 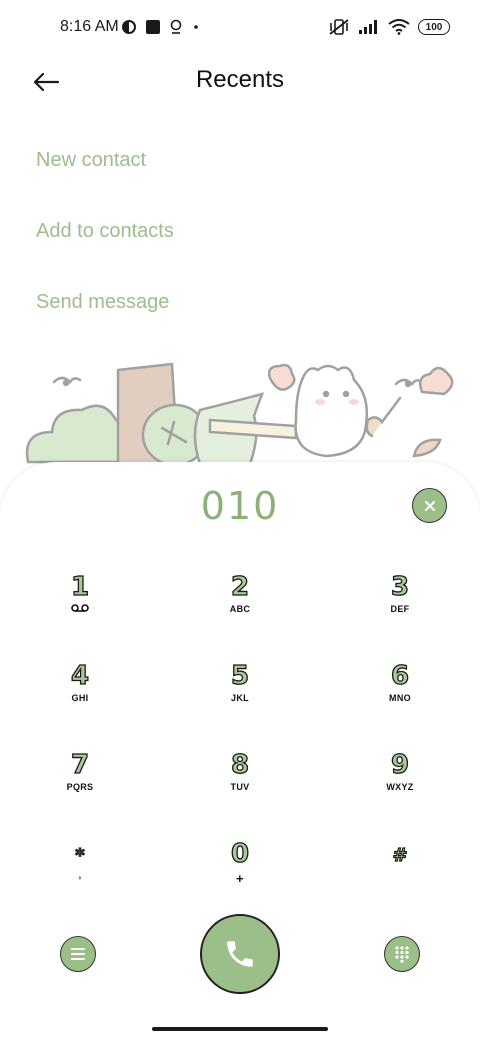 I want to click on battery-indicator: 100, so click(x=434, y=27).